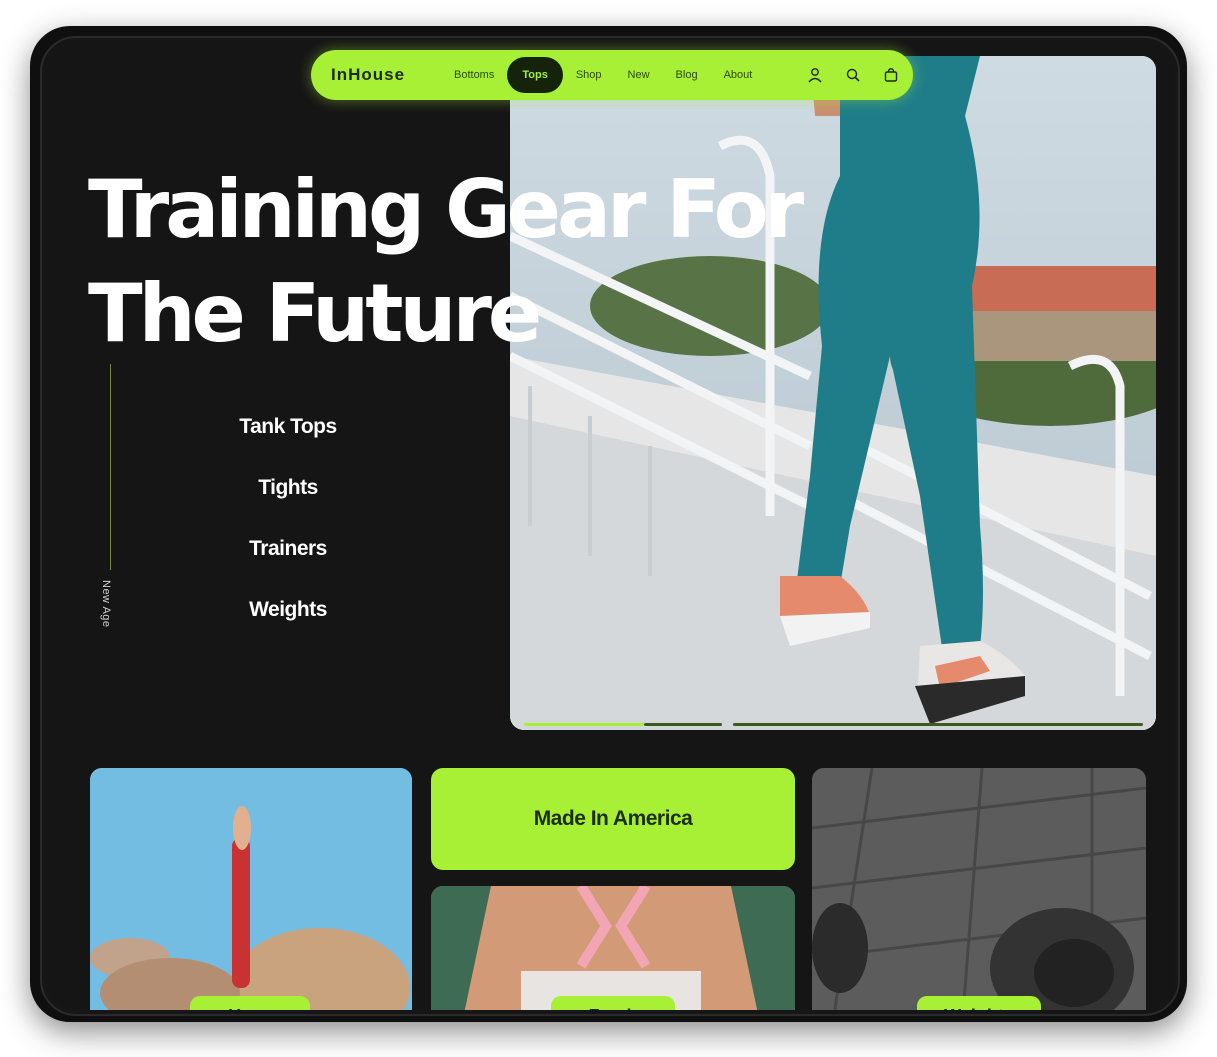 This screenshot has width=1217, height=1057. I want to click on card-fresh: Fresh, so click(613, 948).